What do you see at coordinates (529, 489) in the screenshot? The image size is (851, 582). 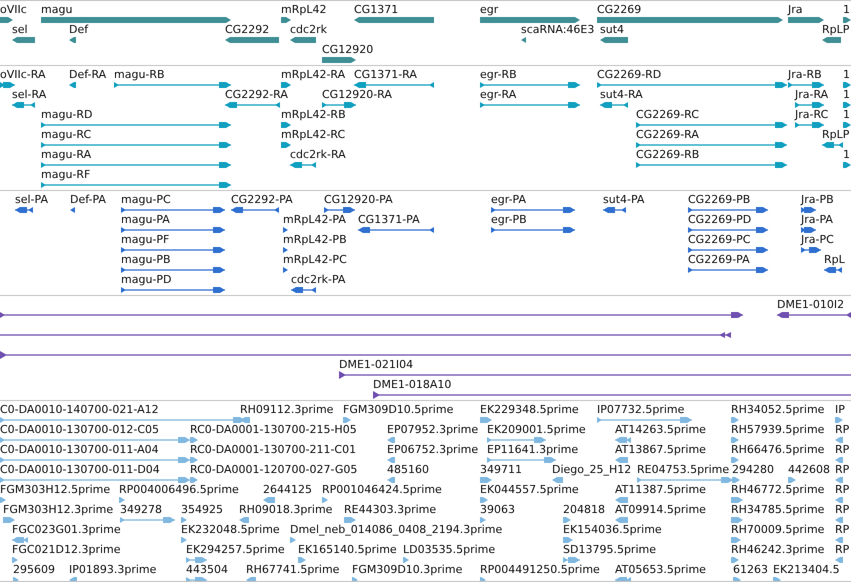 I see `feature-label: EK044557.5prime` at bounding box center [529, 489].